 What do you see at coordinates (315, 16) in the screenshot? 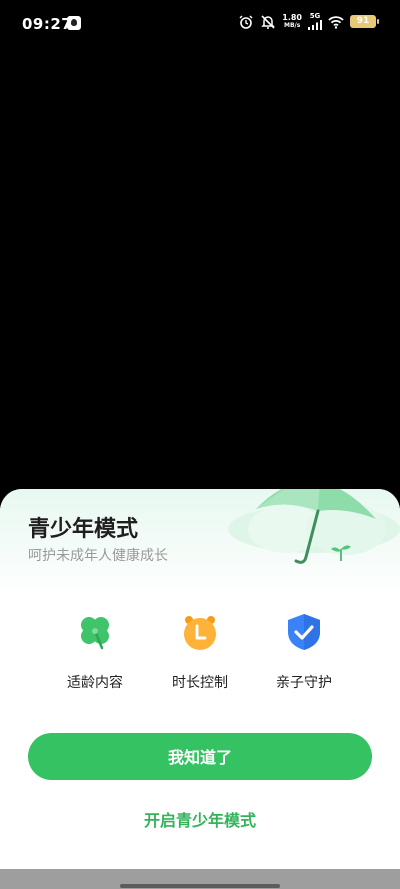
I see `network-type: 5G` at bounding box center [315, 16].